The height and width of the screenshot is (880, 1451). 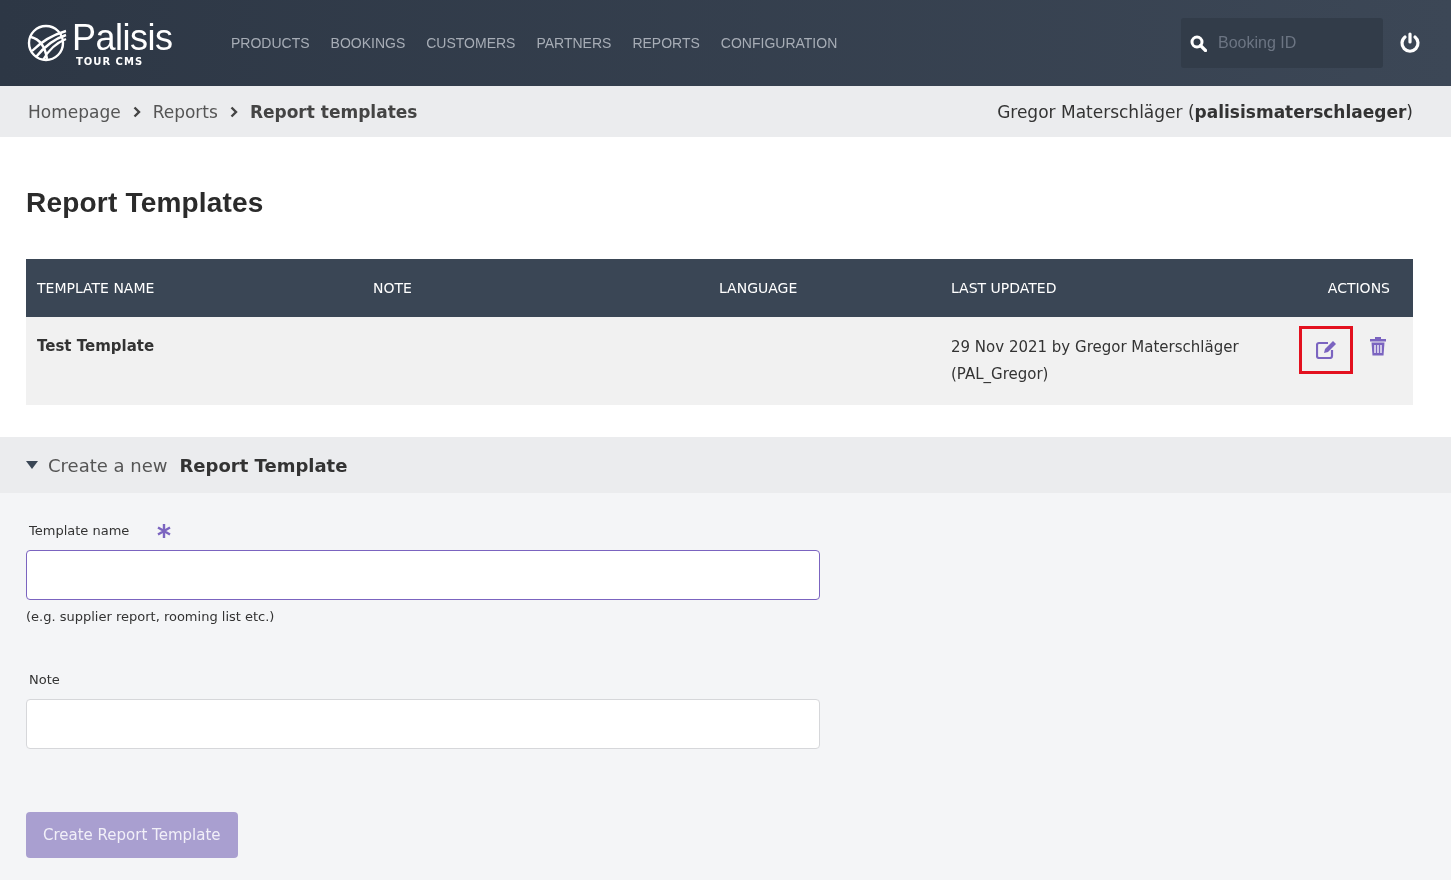 I want to click on table-cell-text: 29 Nov 2021 by Gregor Materschläger (PAL_Gregor), so click(x=1095, y=361).